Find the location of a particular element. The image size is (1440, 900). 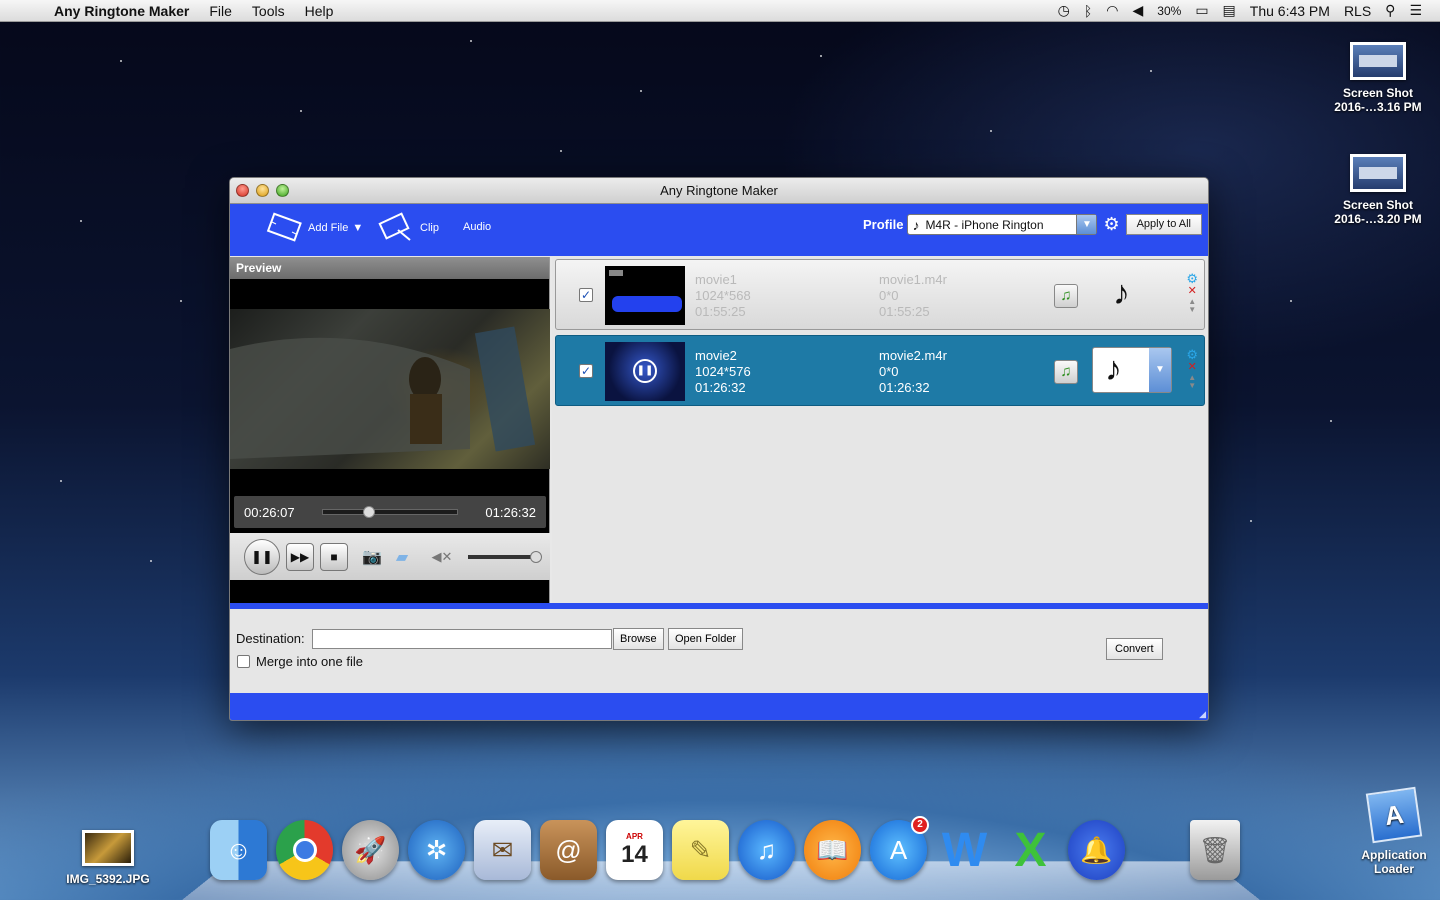

volume-knob is located at coordinates (536, 556).